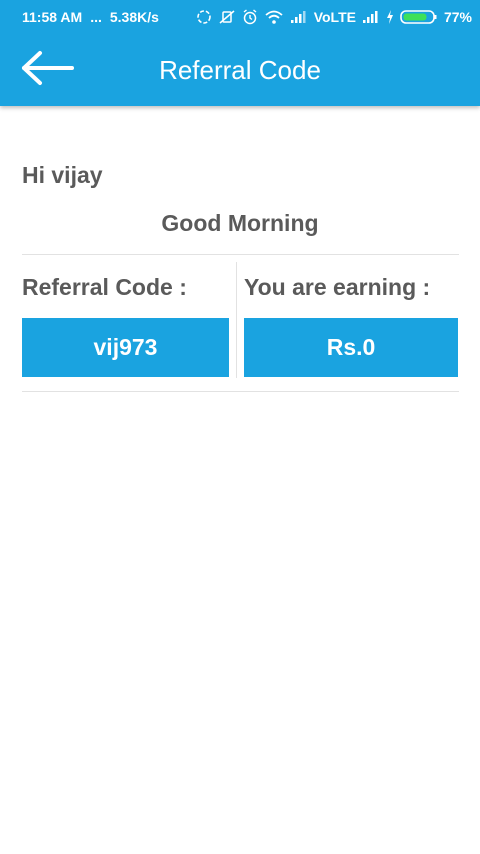  I want to click on wifi-icon, so click(274, 17).